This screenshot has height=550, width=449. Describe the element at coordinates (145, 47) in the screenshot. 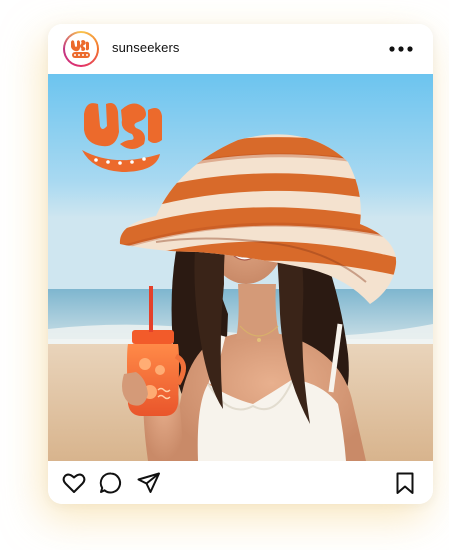

I see `username: sunseekers` at that location.